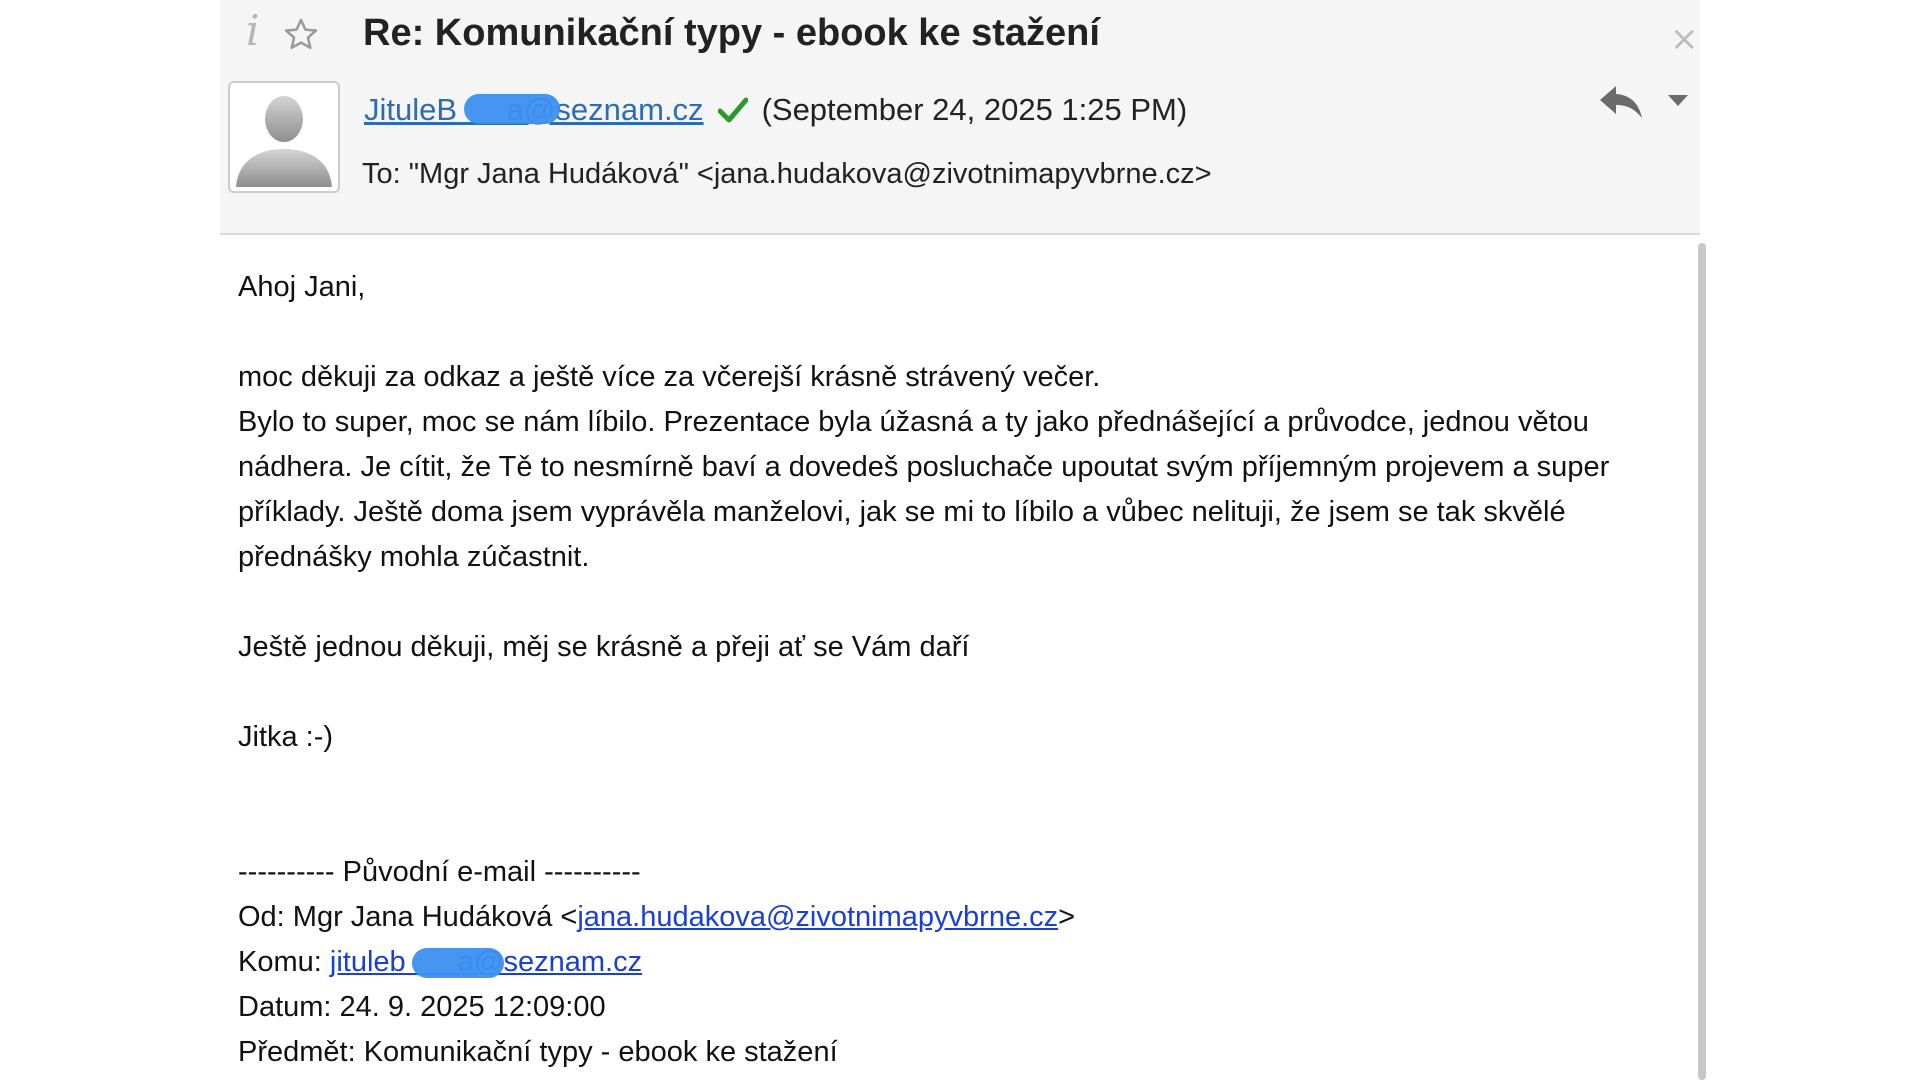 The width and height of the screenshot is (1920, 1080). I want to click on info-icon: i, so click(252, 31).